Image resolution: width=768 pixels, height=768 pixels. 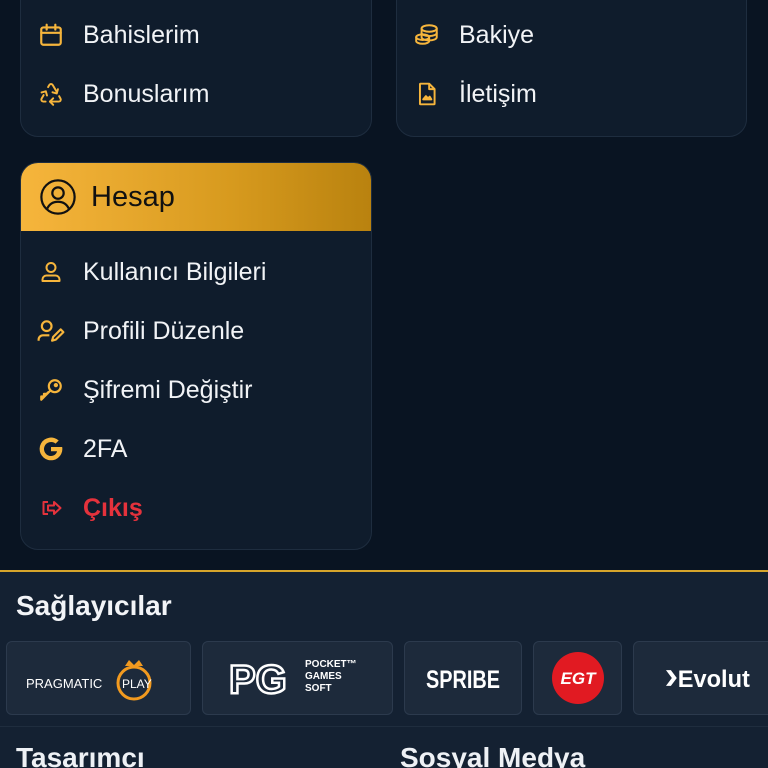 I want to click on menu-item-label: Kullanıcı Bilgileri, so click(x=175, y=271).